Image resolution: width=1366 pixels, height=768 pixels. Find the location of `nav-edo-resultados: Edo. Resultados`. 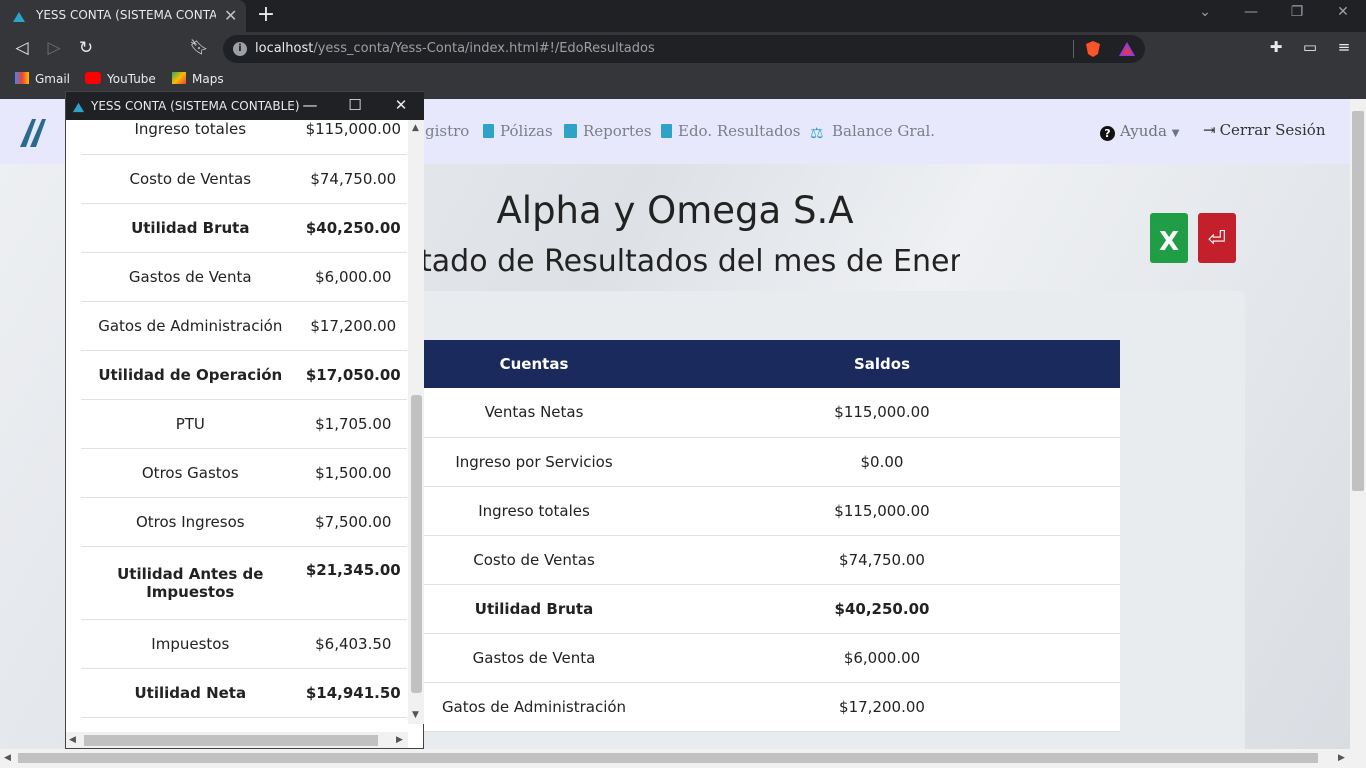

nav-edo-resultados: Edo. Resultados is located at coordinates (730, 131).